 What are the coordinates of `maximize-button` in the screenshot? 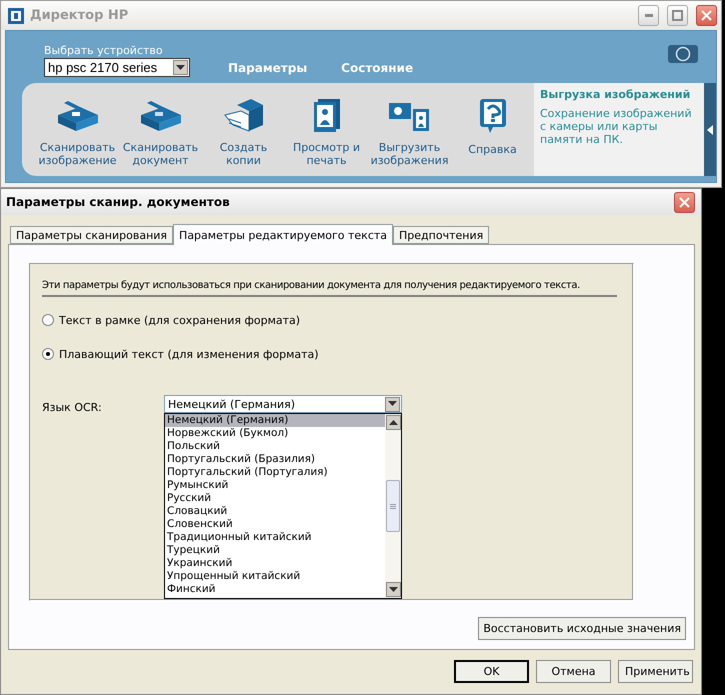 It's located at (677, 15).